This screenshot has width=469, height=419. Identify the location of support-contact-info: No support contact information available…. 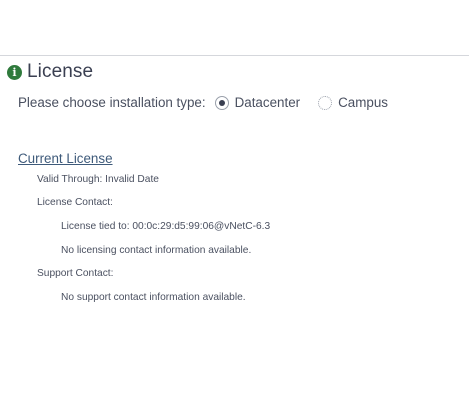
(153, 297).